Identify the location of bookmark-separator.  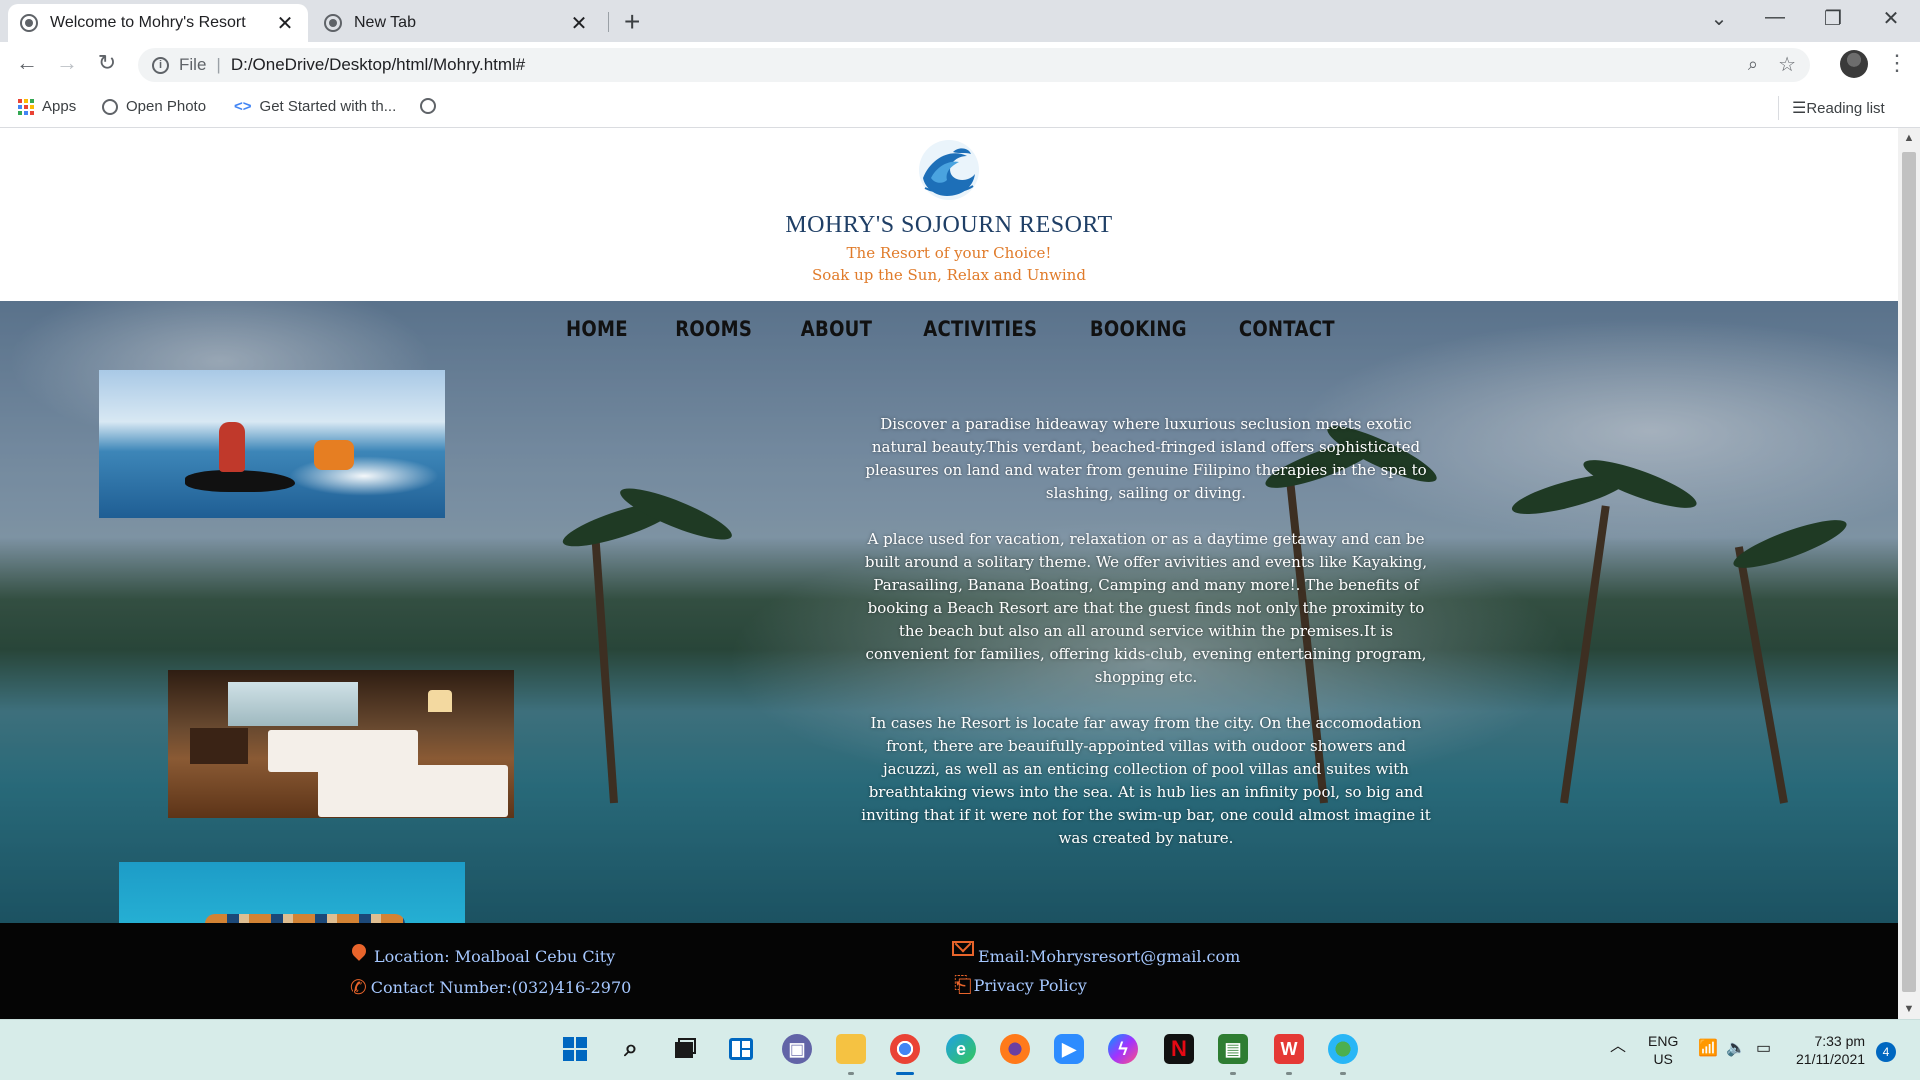
(1778, 108).